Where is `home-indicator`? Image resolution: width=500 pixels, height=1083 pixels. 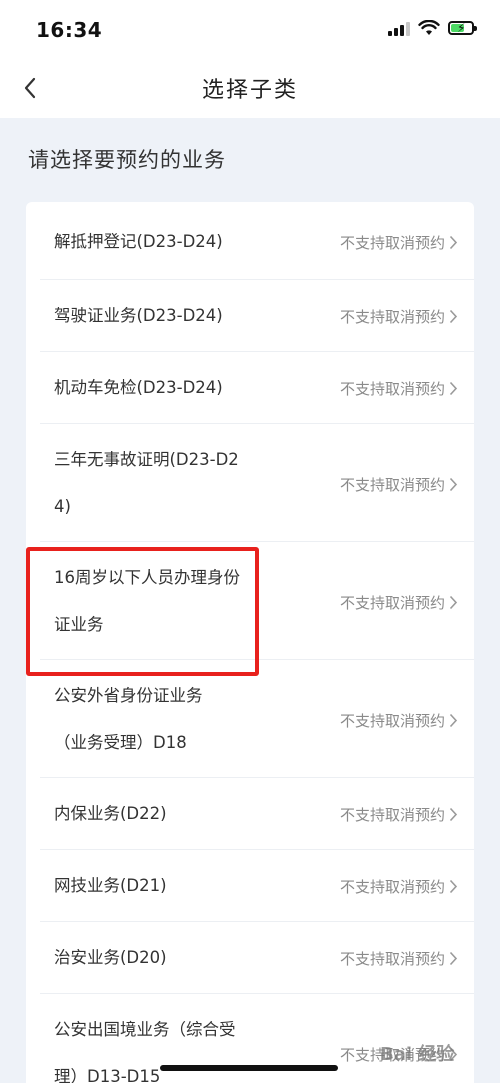 home-indicator is located at coordinates (249, 1068).